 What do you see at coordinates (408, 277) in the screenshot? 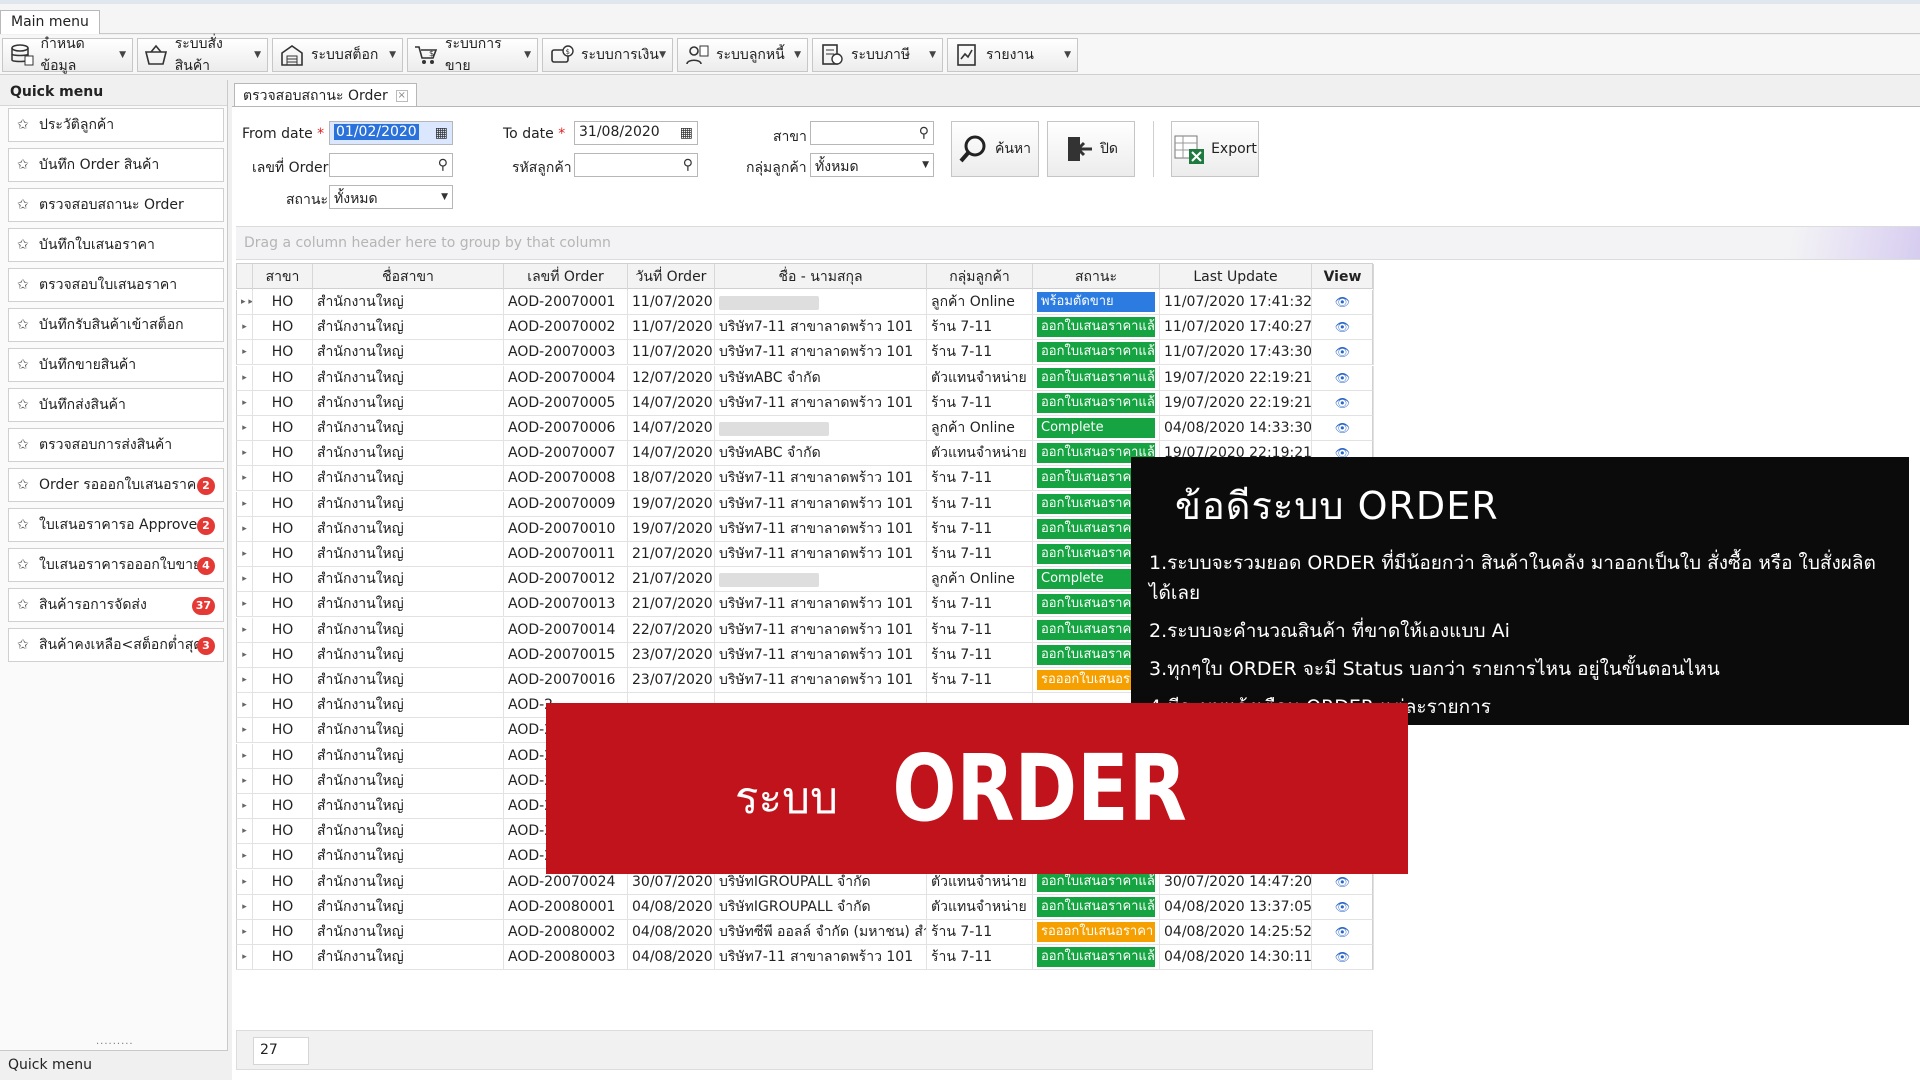
I see `column-header: ชื่อสาขา` at bounding box center [408, 277].